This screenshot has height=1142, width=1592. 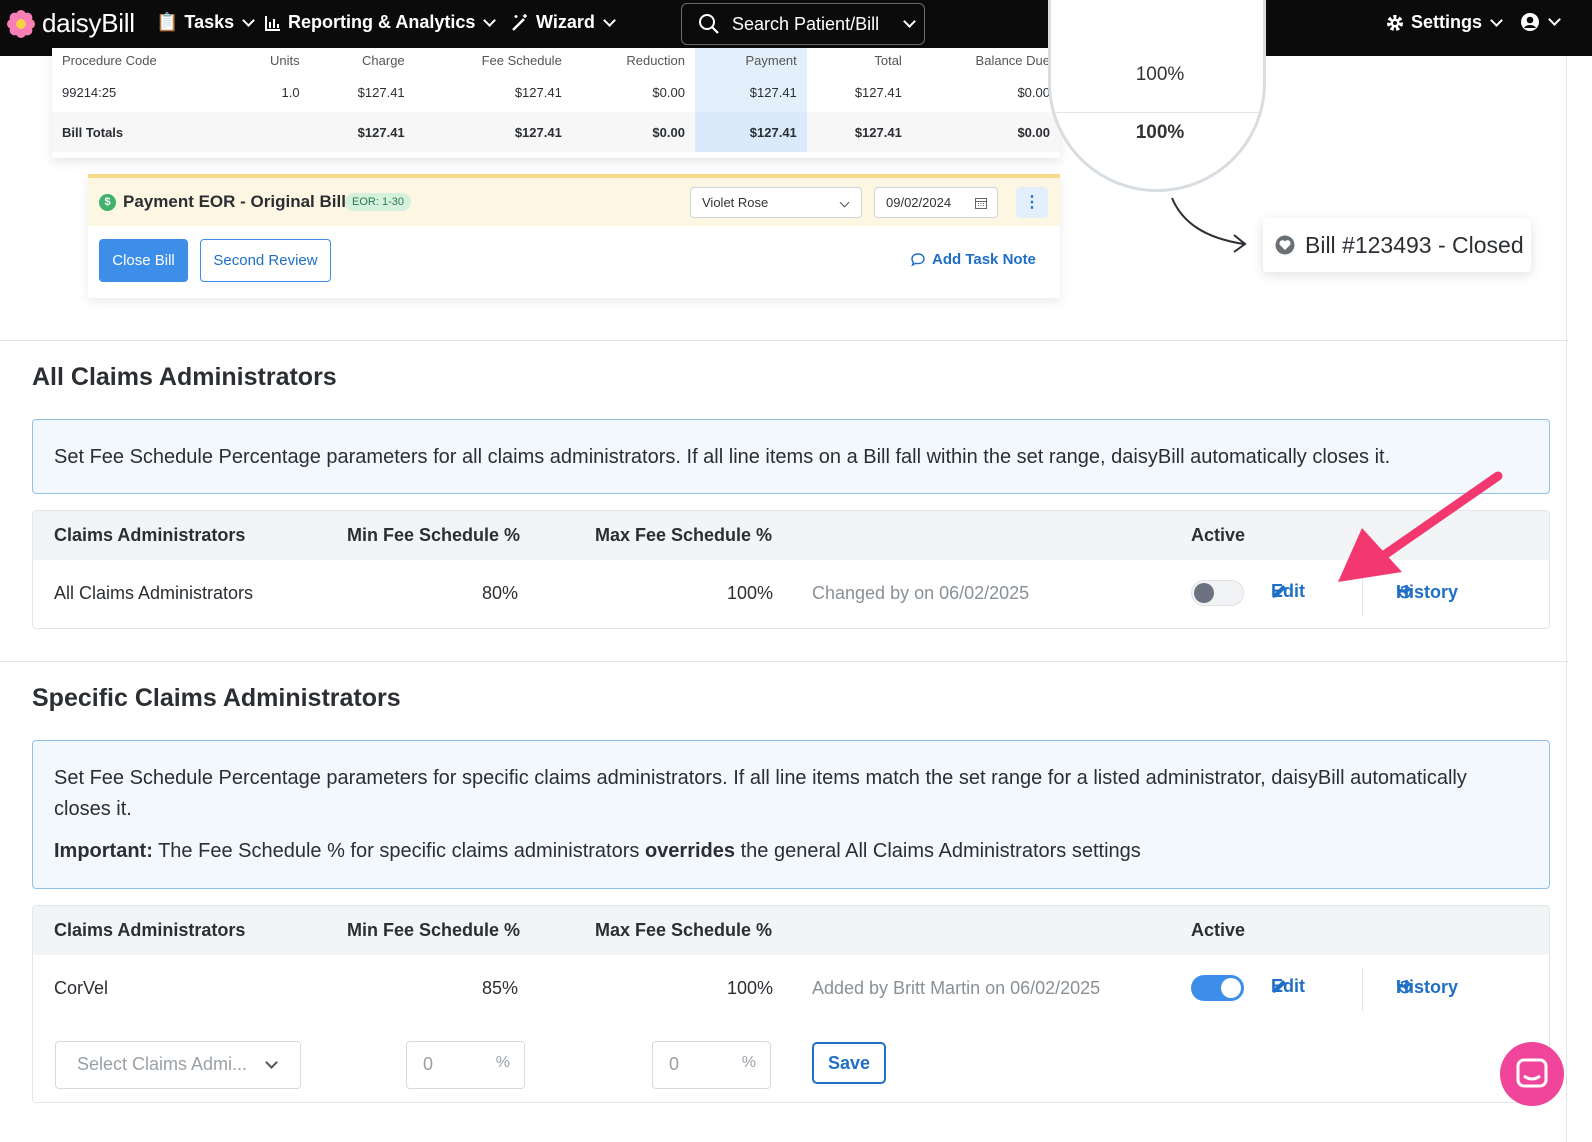 I want to click on search-icon, so click(x=709, y=24).